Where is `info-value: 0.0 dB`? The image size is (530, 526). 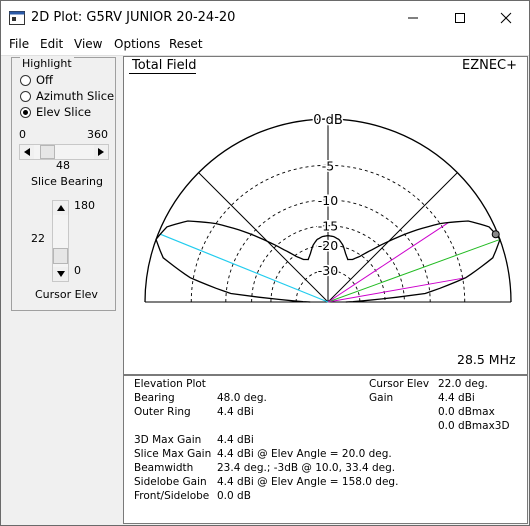
info-value: 0.0 dB is located at coordinates (234, 496).